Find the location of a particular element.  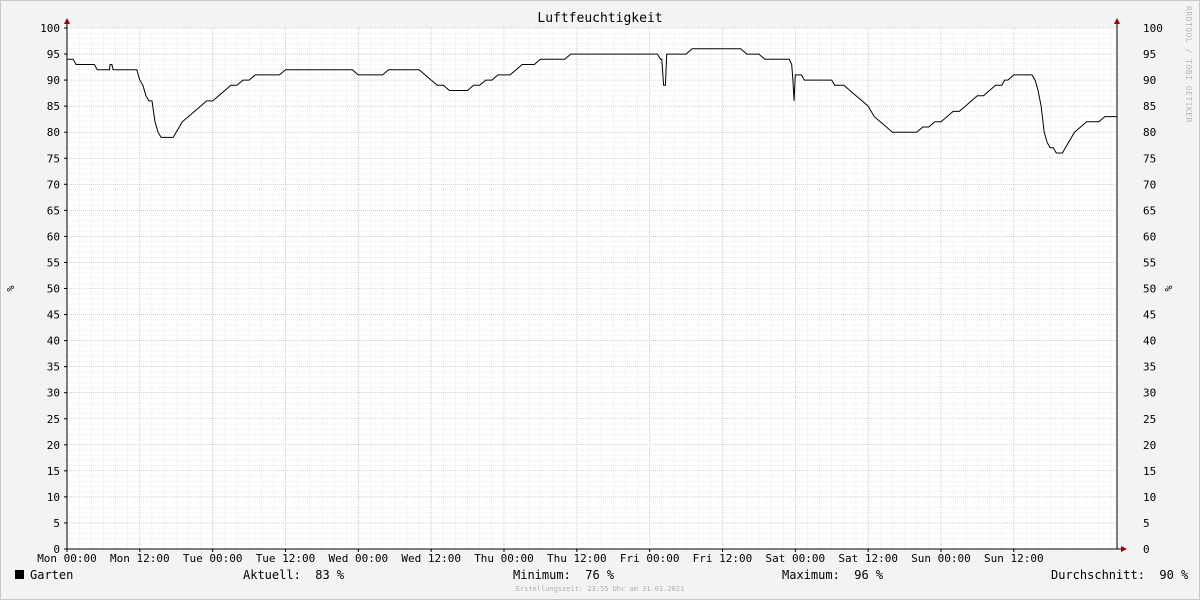

legend-minimum: Minimum: 76 % is located at coordinates (563, 575).